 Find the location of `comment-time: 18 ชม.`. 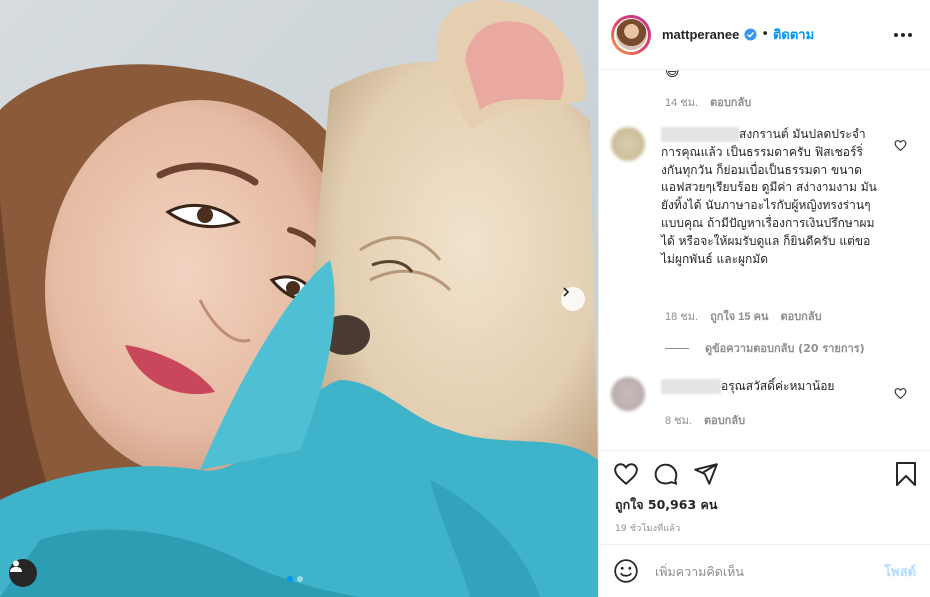

comment-time: 18 ชม. is located at coordinates (682, 317).